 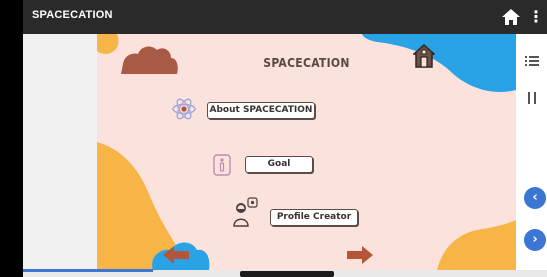 What do you see at coordinates (535, 240) in the screenshot?
I see `chevron-right-icon: ›` at bounding box center [535, 240].